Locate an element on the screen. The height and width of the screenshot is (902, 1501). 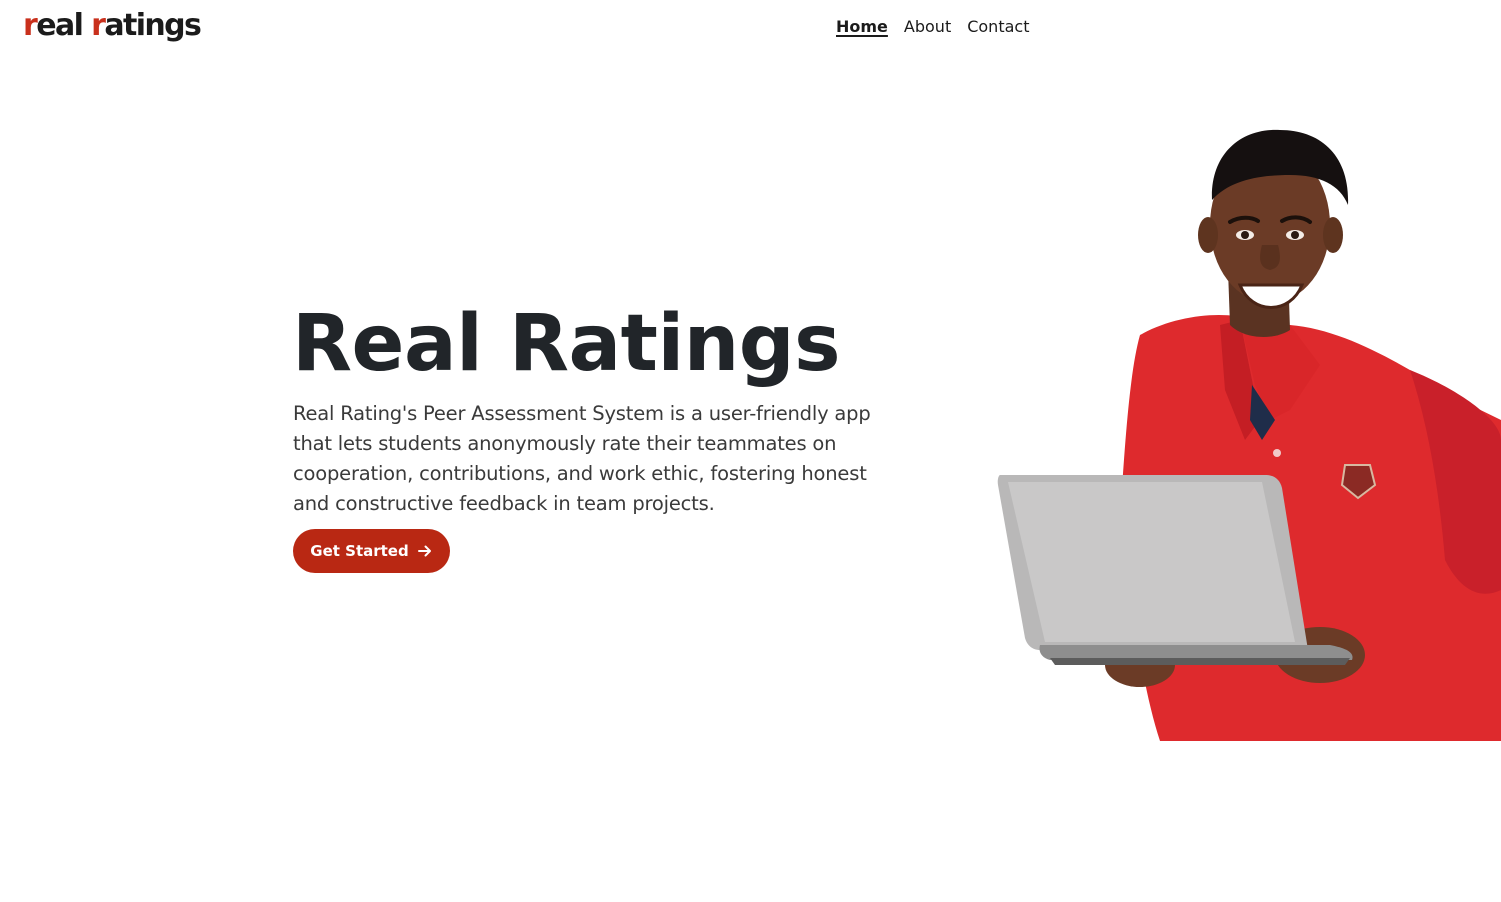
hero-title: Real Ratings is located at coordinates (566, 344).